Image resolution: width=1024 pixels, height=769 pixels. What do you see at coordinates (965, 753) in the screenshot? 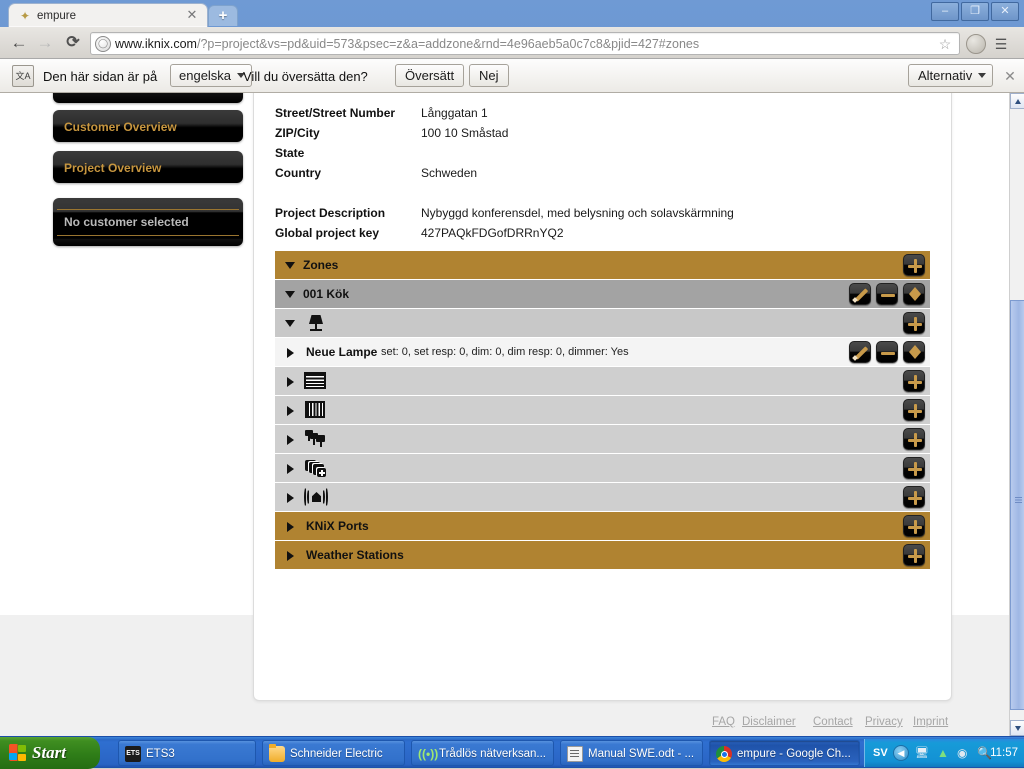
I see `volume-icon: ◉` at bounding box center [965, 753].